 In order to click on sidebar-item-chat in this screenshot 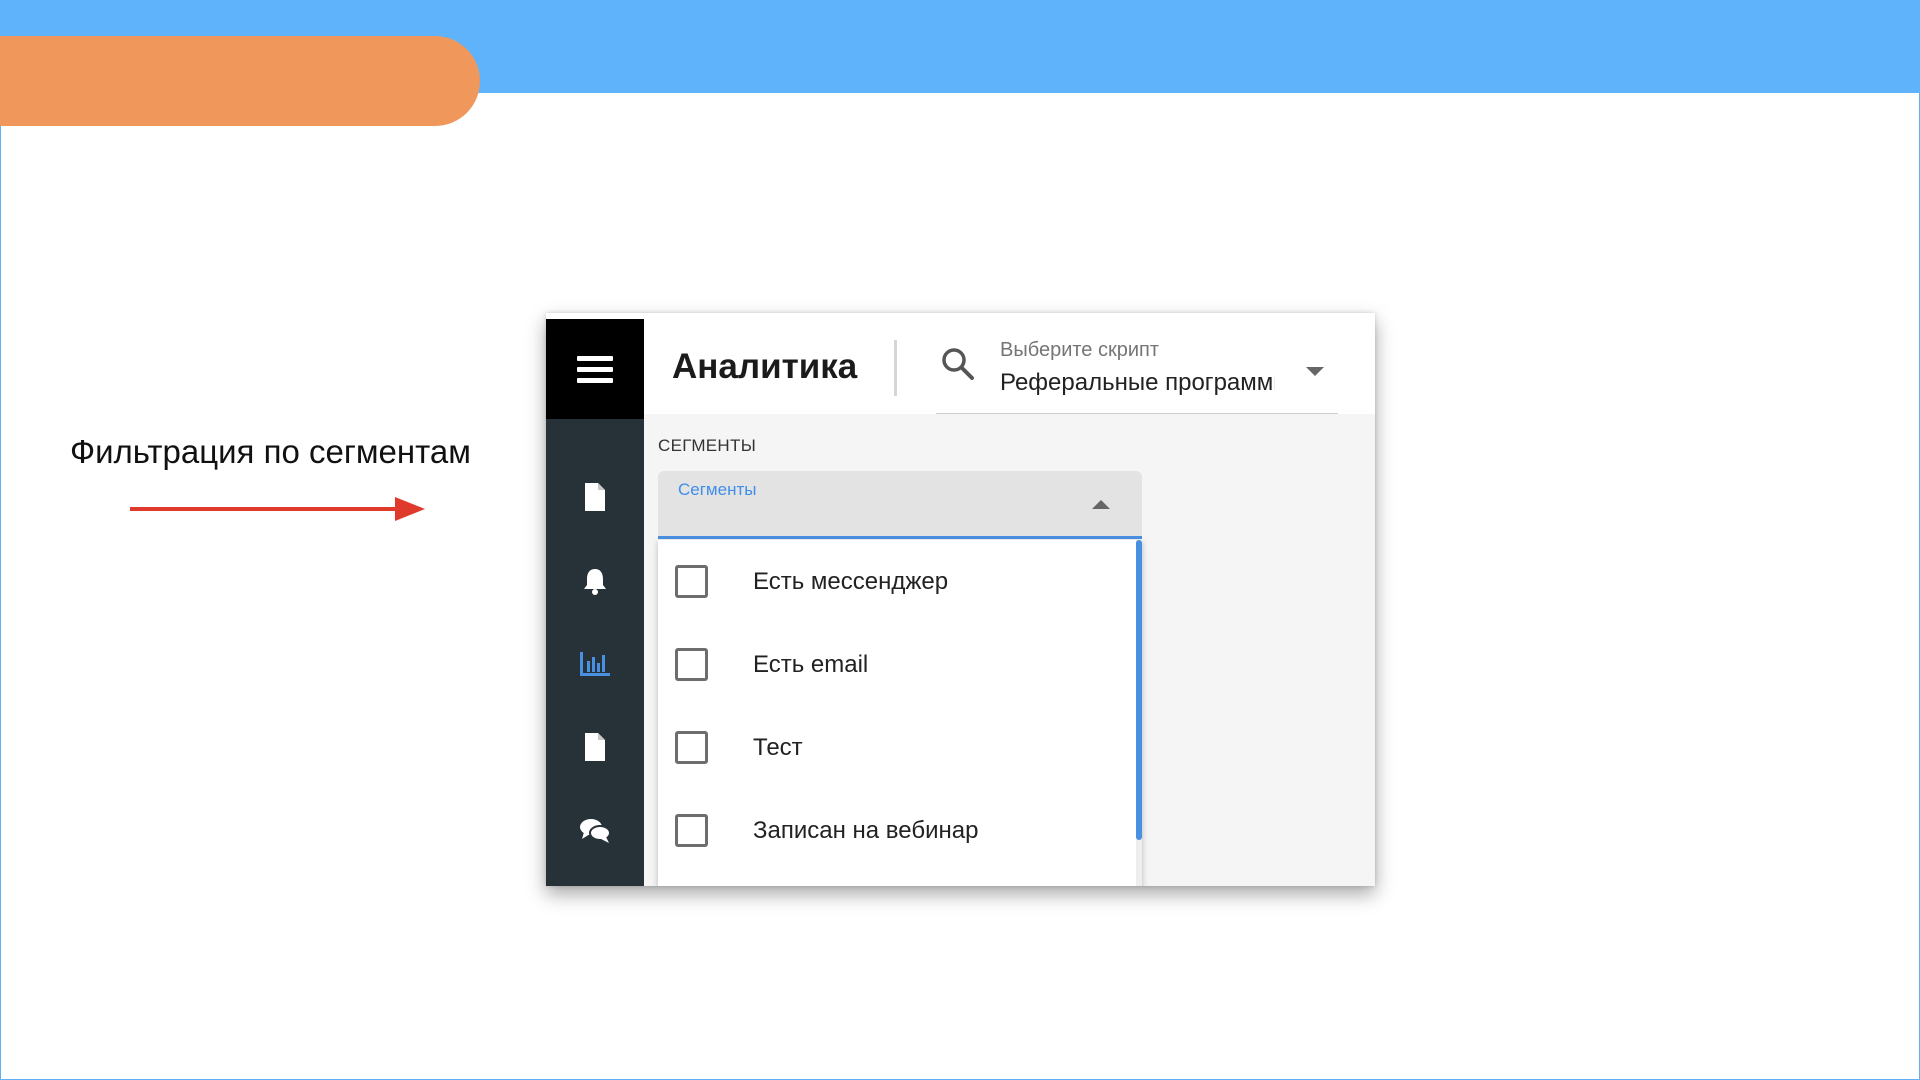, I will do `click(595, 831)`.